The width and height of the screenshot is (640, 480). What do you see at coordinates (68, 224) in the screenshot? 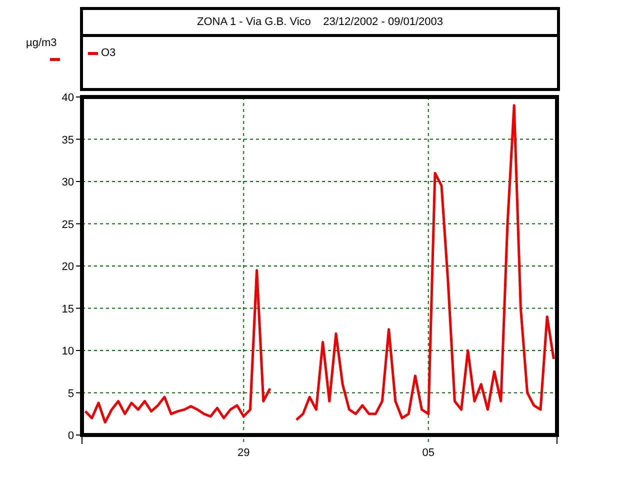
I see `y-tick-label: 25` at bounding box center [68, 224].